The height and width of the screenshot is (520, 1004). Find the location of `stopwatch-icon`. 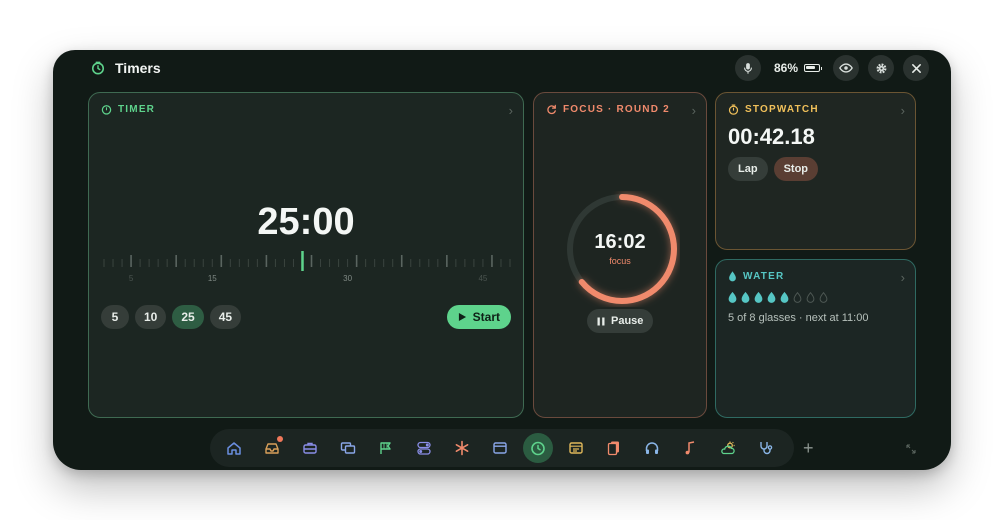

stopwatch-icon is located at coordinates (733, 109).